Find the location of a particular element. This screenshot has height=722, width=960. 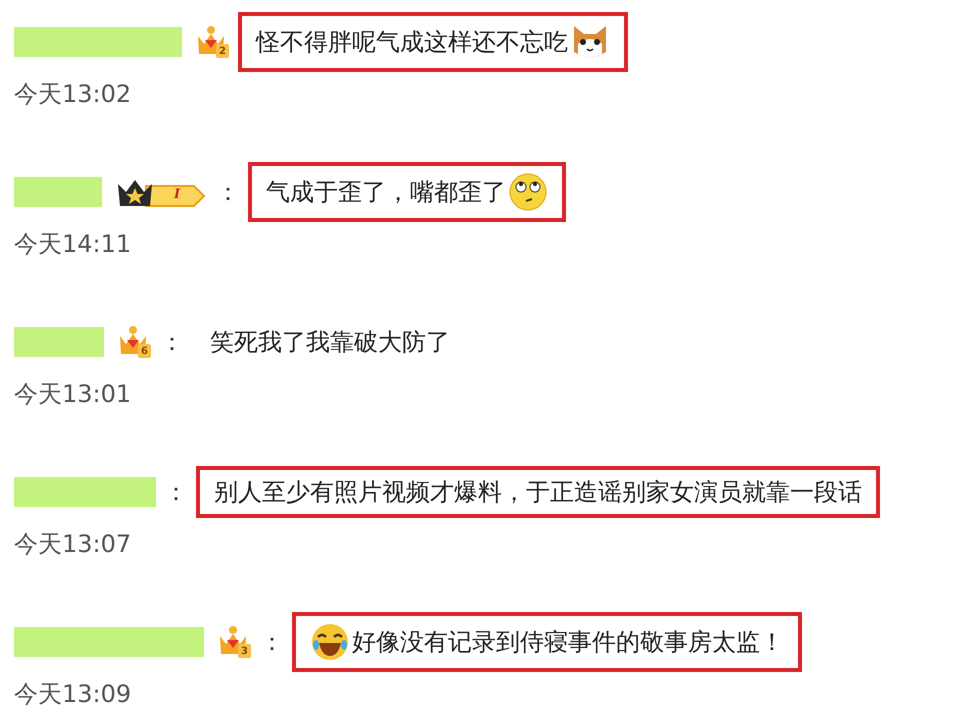

comment-text: 好像没有记录到侍寝事件的敬事房太监！ is located at coordinates (568, 642).